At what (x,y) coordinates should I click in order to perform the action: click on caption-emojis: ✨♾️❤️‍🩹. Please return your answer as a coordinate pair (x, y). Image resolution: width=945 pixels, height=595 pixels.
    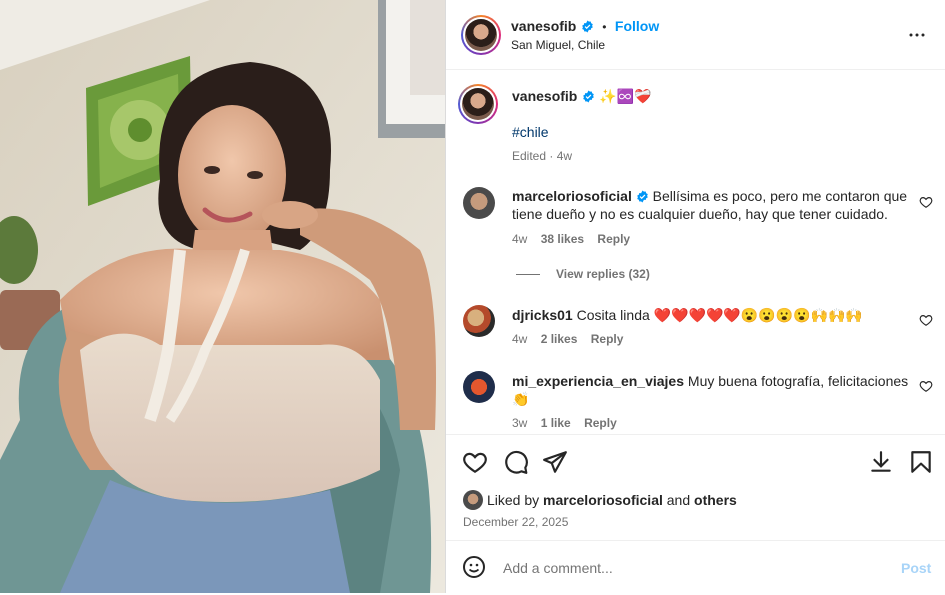
    Looking at the image, I should click on (625, 96).